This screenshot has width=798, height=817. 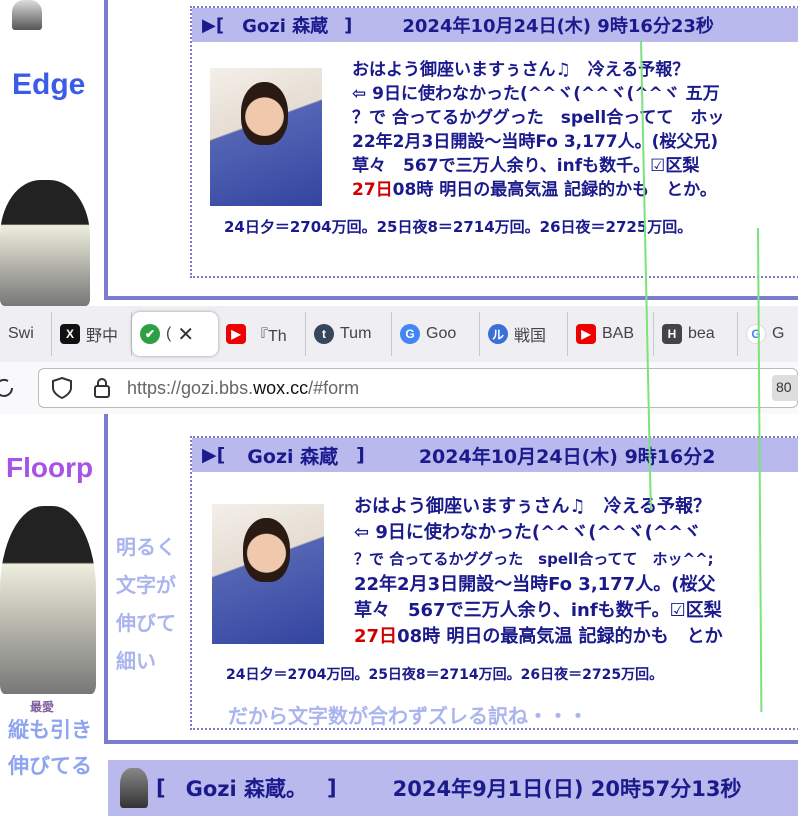 I want to click on post-stats-floorp: 24日夕＝2704万回。25日夜8＝2714万回。26日夜＝2725万回。, so click(x=445, y=675).